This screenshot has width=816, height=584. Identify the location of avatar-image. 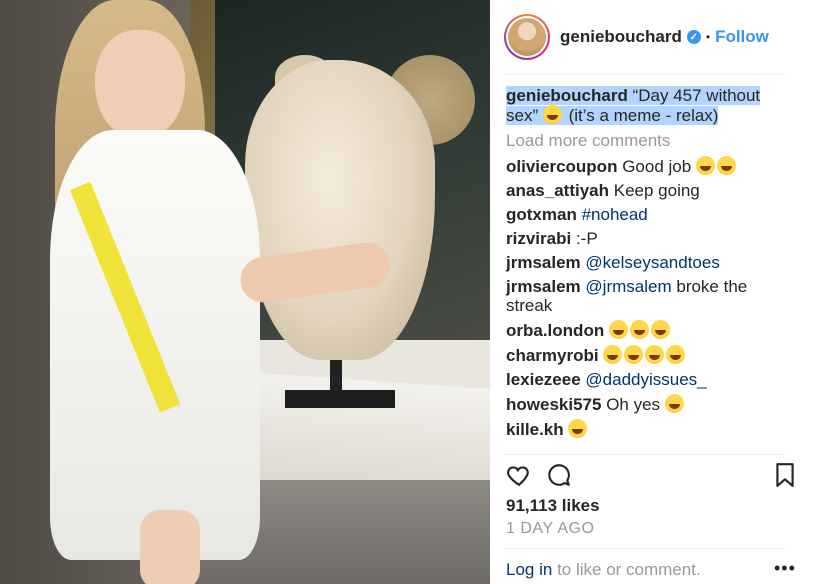
(527, 37).